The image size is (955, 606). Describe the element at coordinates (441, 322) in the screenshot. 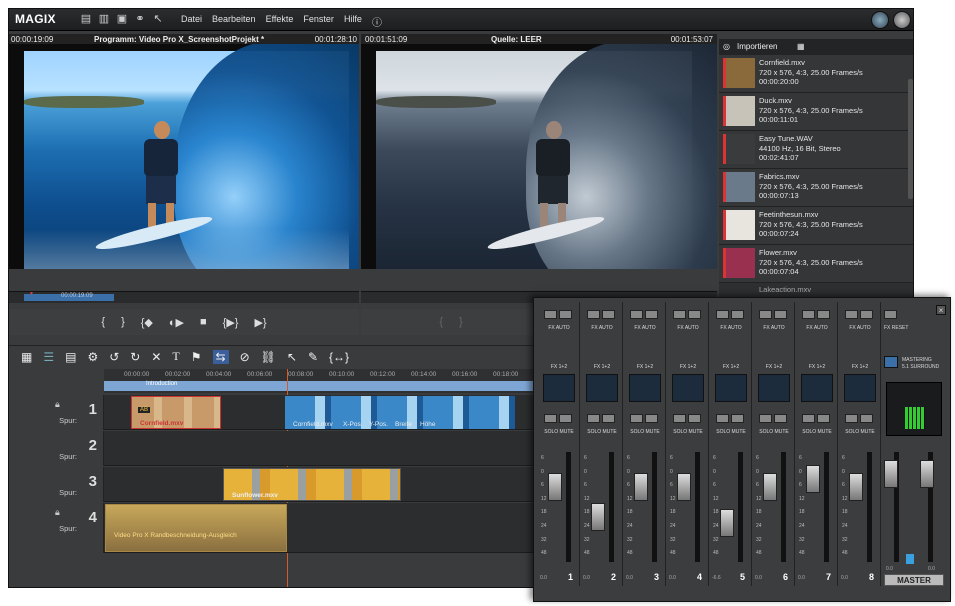

I see `source-mark-in-button: {` at that location.